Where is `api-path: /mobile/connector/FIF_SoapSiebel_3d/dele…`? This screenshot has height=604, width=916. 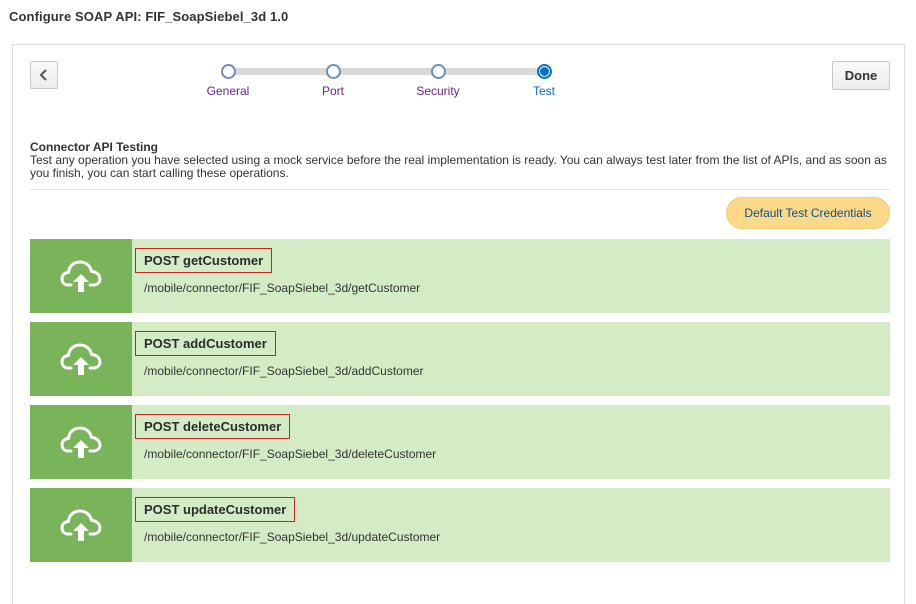
api-path: /mobile/connector/FIF_SoapSiebel_3d/dele… is located at coordinates (290, 454).